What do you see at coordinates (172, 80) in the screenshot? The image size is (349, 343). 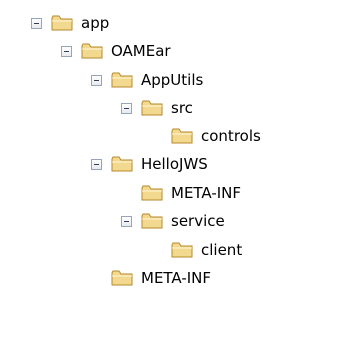 I see `tree-node-label: AppUtils` at bounding box center [172, 80].